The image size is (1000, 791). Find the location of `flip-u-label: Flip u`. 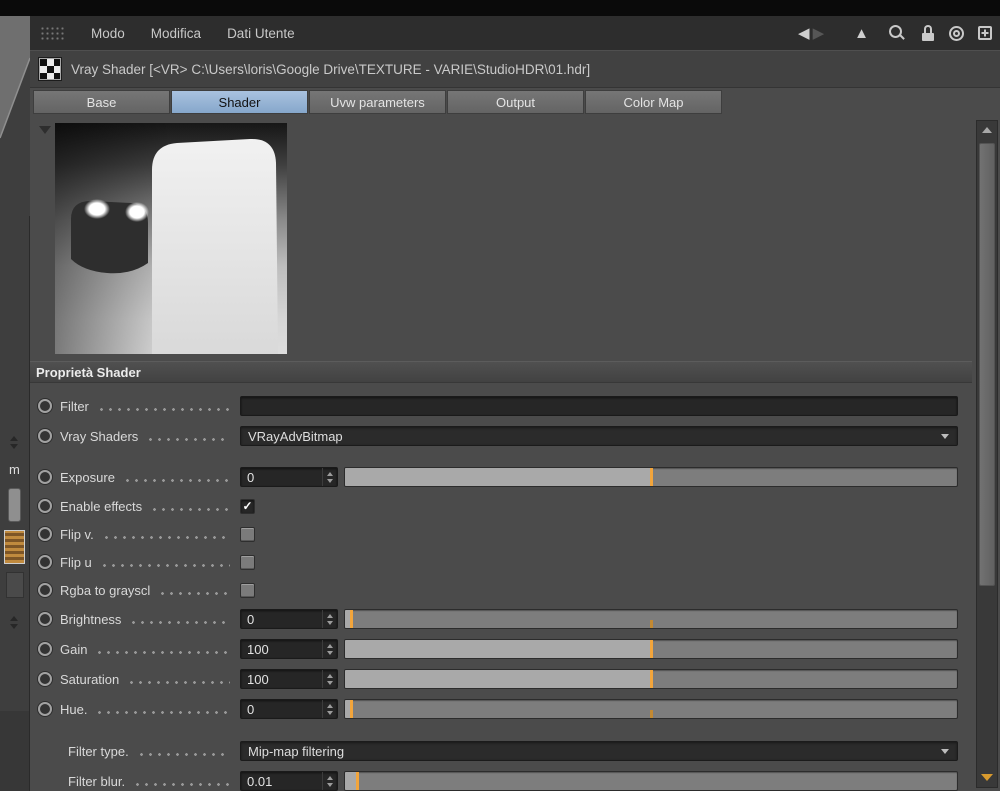

flip-u-label: Flip u is located at coordinates (76, 562).